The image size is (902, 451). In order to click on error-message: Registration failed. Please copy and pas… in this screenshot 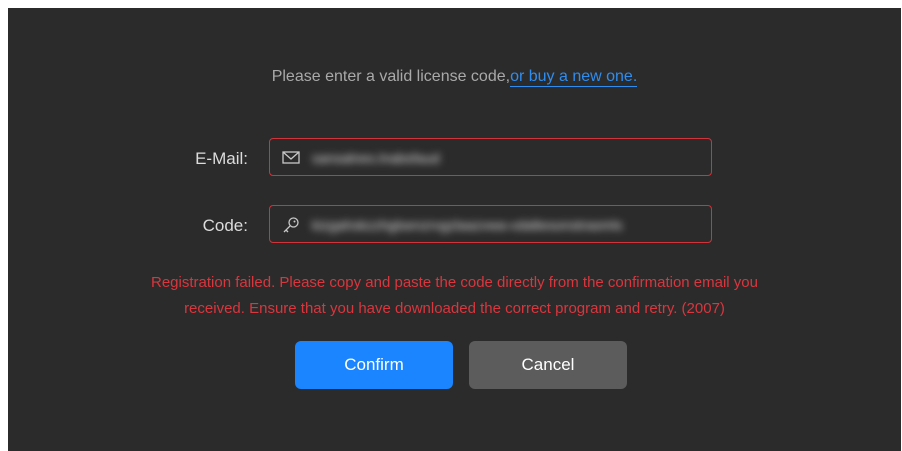, I will do `click(454, 296)`.